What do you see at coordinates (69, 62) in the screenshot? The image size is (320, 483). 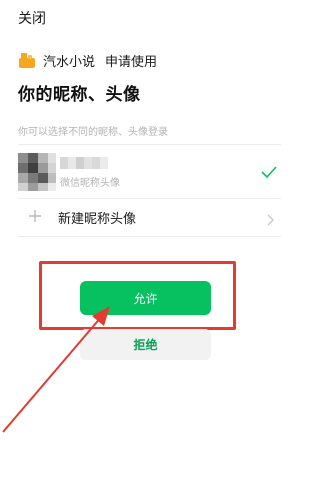 I see `app-name: 汽水小说` at bounding box center [69, 62].